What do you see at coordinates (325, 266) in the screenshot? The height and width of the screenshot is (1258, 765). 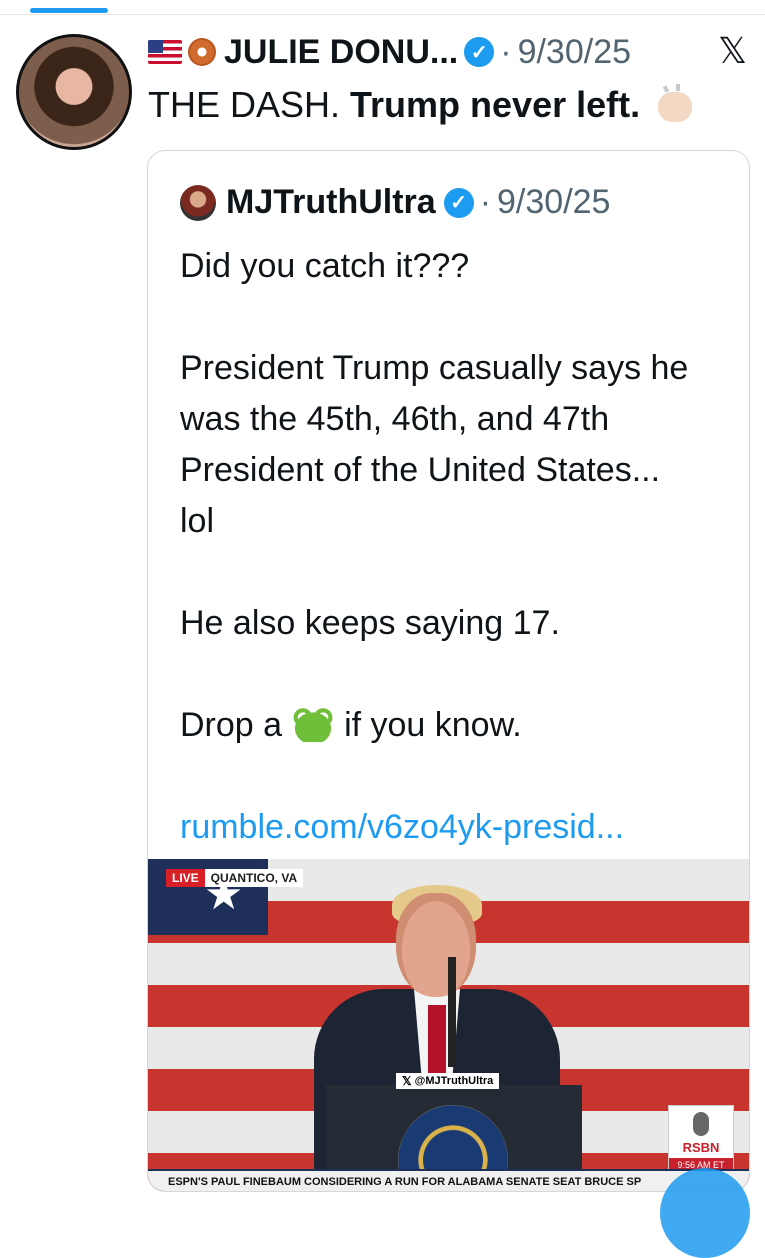 I see `quoted-paragraph: Did you catch it???` at bounding box center [325, 266].